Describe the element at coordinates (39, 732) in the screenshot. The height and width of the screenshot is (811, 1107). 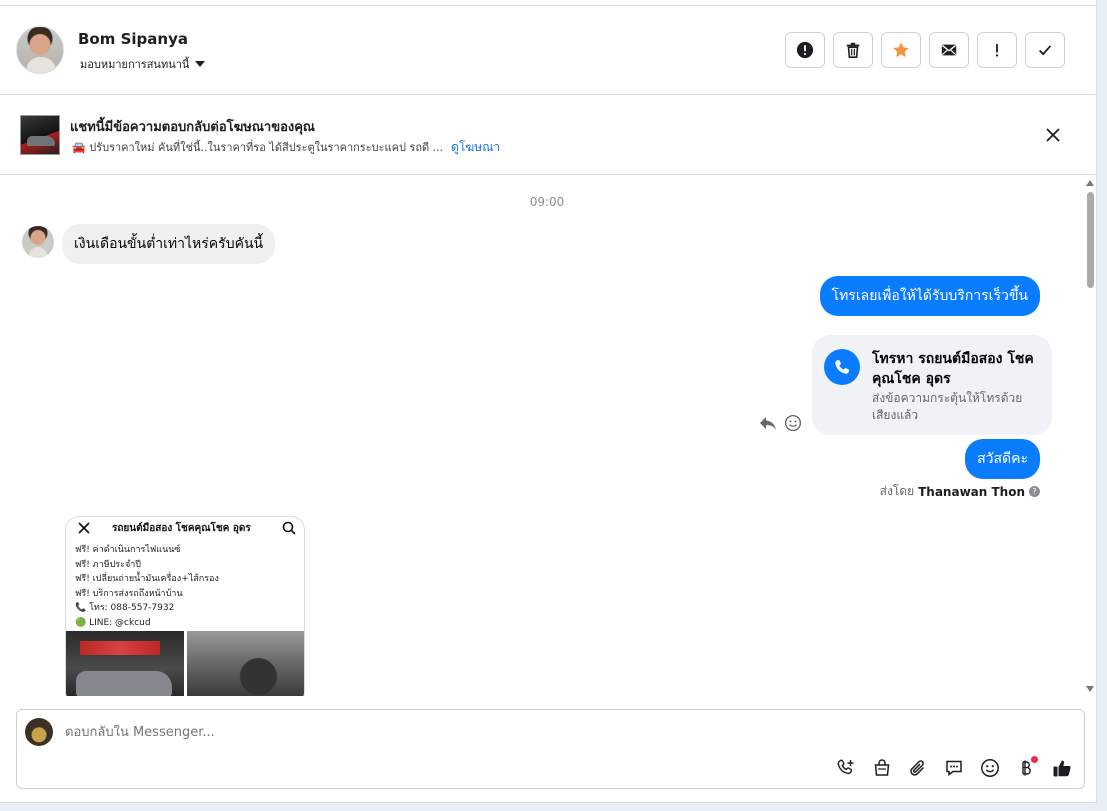
I see `page-avatar` at that location.